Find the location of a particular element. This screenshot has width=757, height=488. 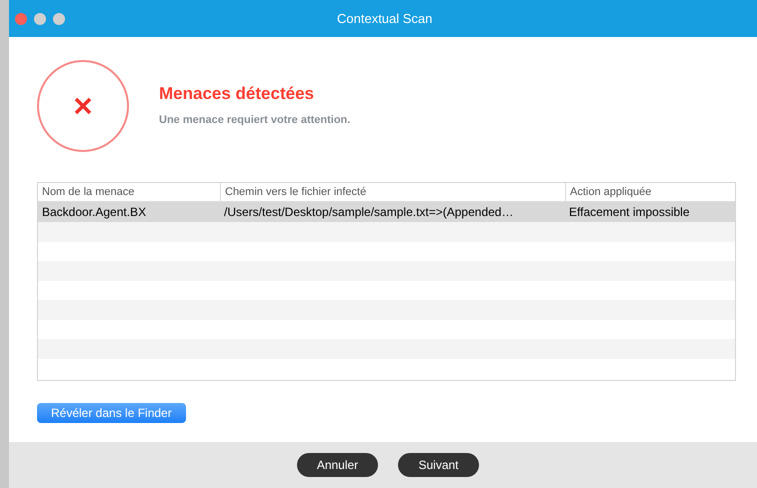

subheading: Une menace requiert votre attention. is located at coordinates (254, 120).